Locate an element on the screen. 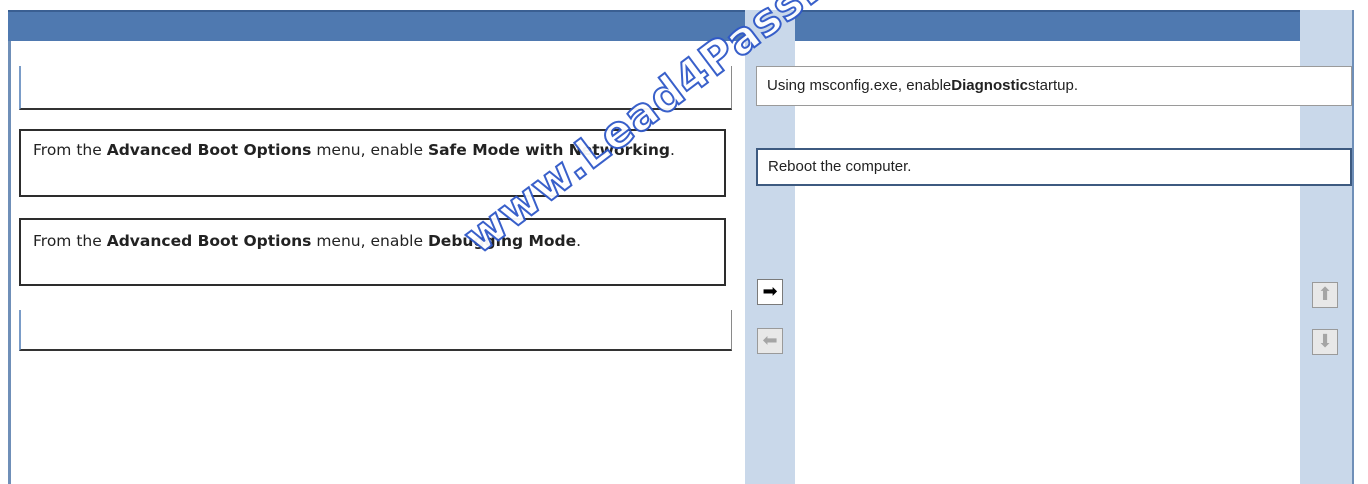 The height and width of the screenshot is (484, 1368). text-segment: Using msconfig.exe, enable is located at coordinates (859, 85).